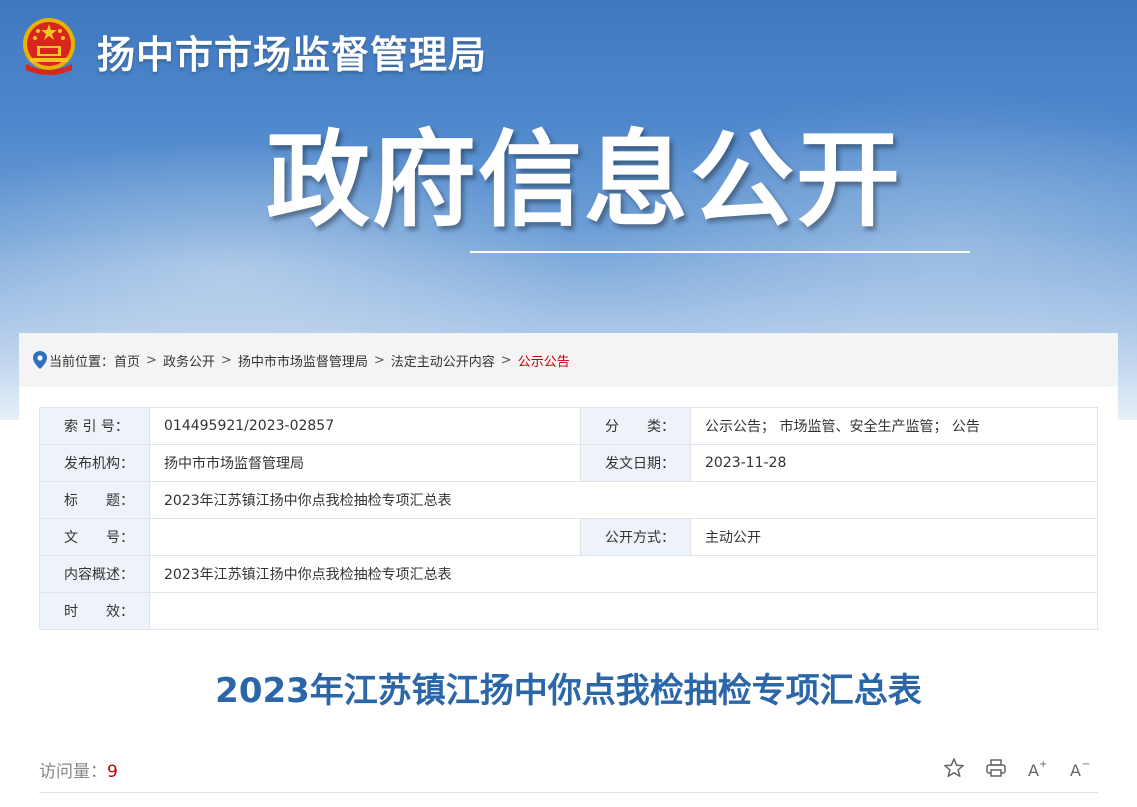  I want to click on visit-counter: 访问量：9, so click(78, 769).